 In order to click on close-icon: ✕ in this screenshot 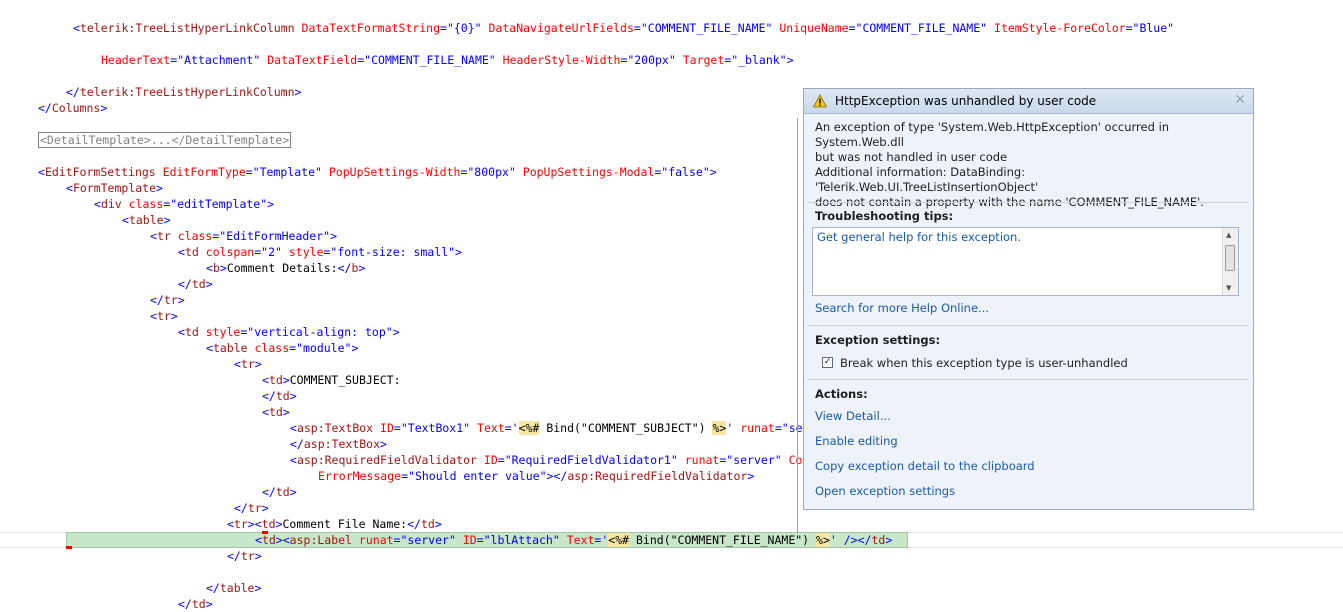, I will do `click(1240, 100)`.